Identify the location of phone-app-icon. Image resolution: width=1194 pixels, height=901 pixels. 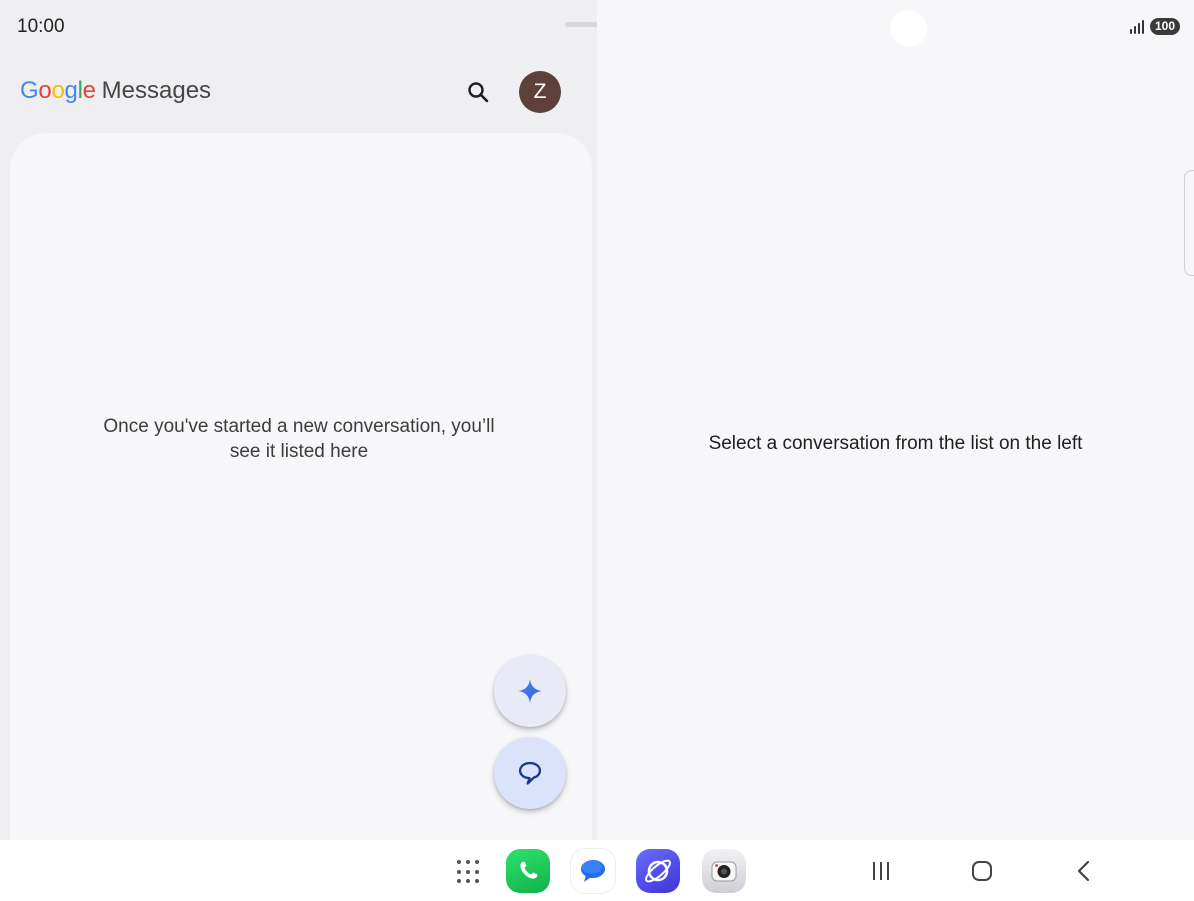
(528, 871).